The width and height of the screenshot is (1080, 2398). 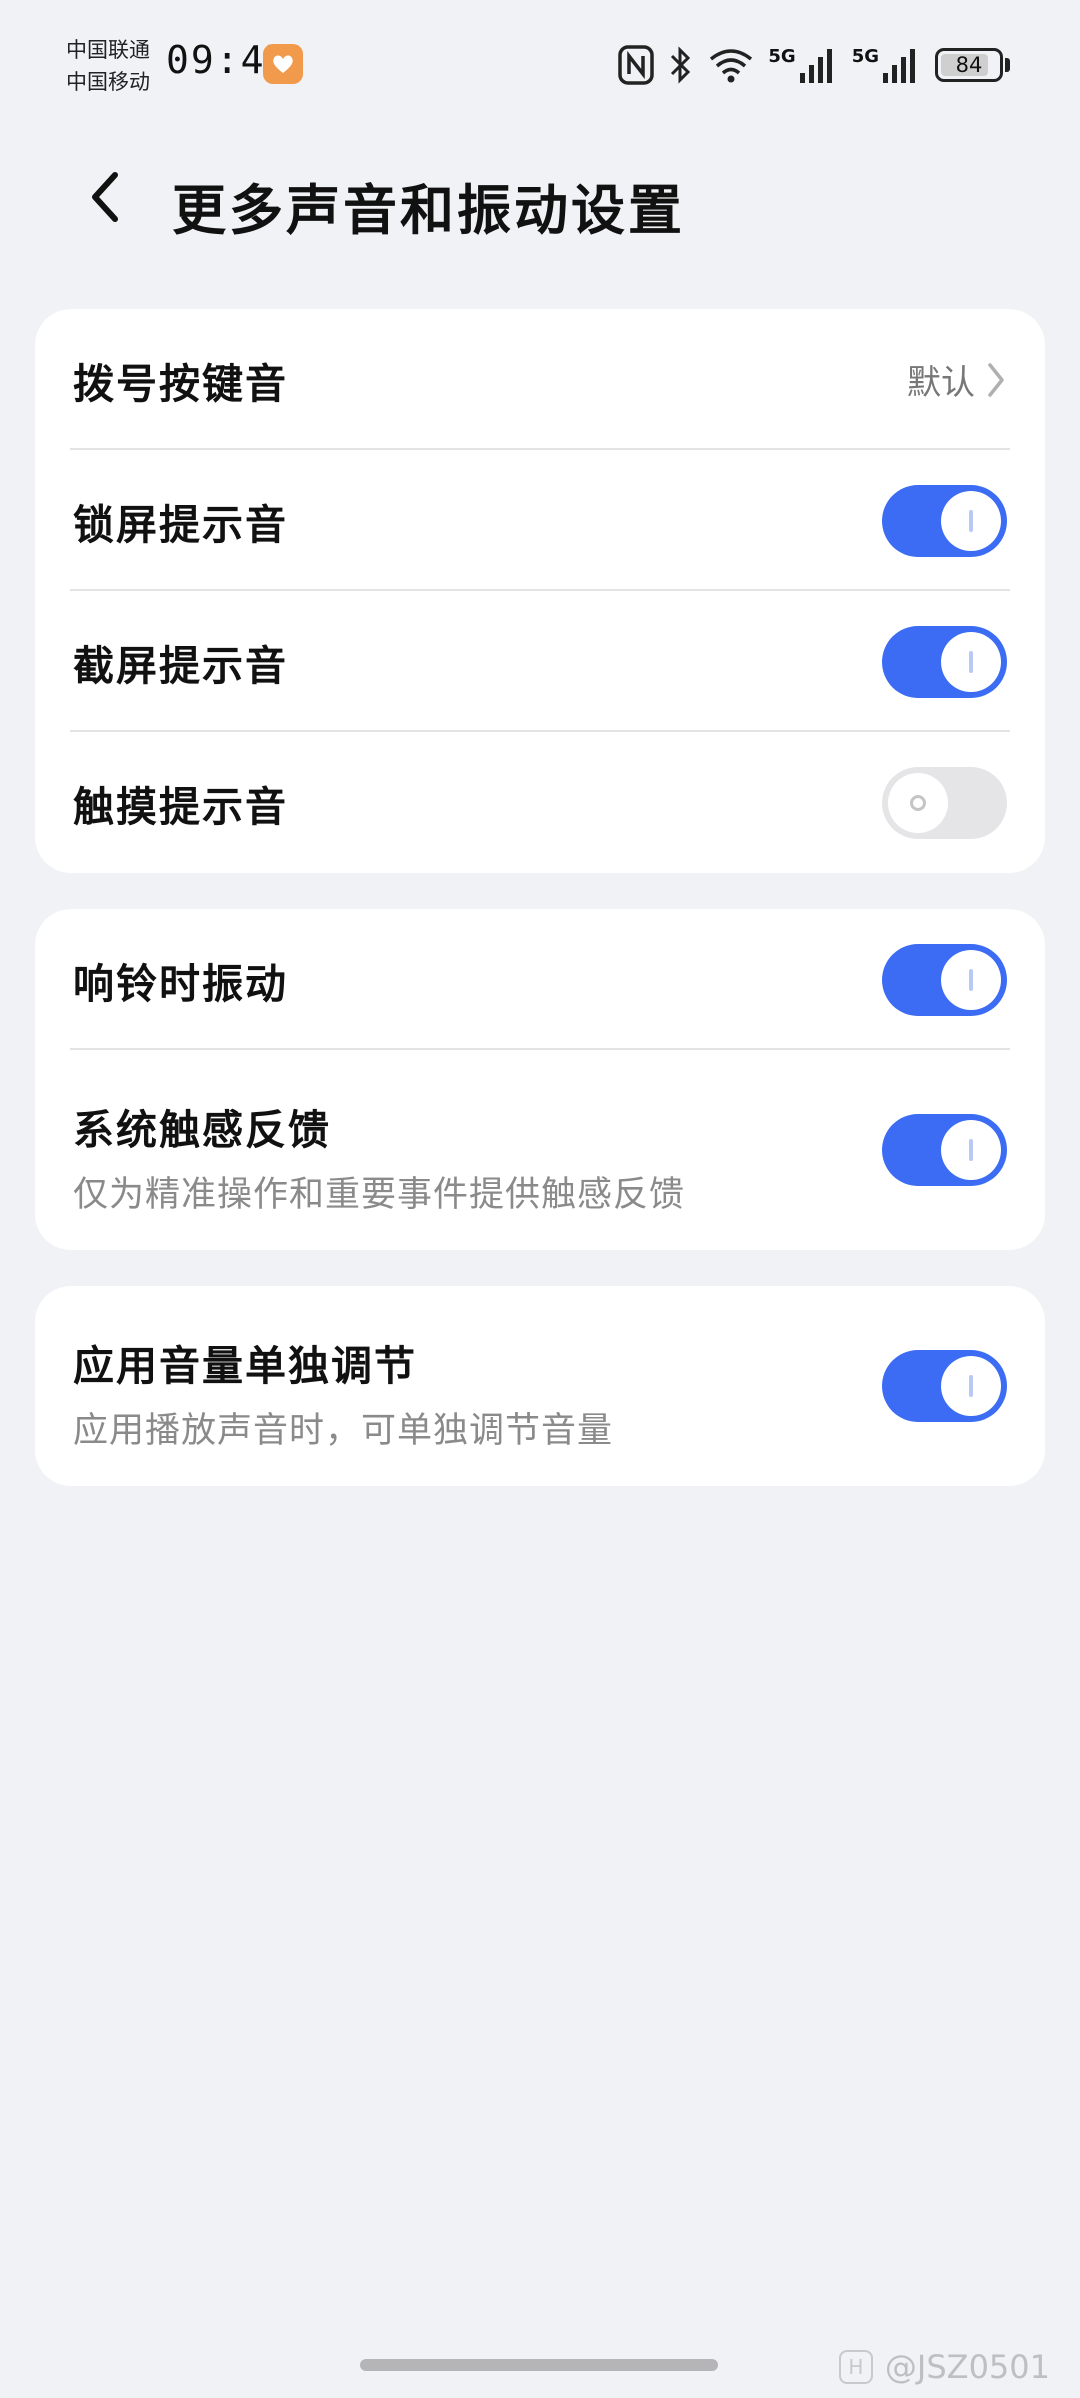 I want to click on lock-sound-toggle, so click(x=944, y=520).